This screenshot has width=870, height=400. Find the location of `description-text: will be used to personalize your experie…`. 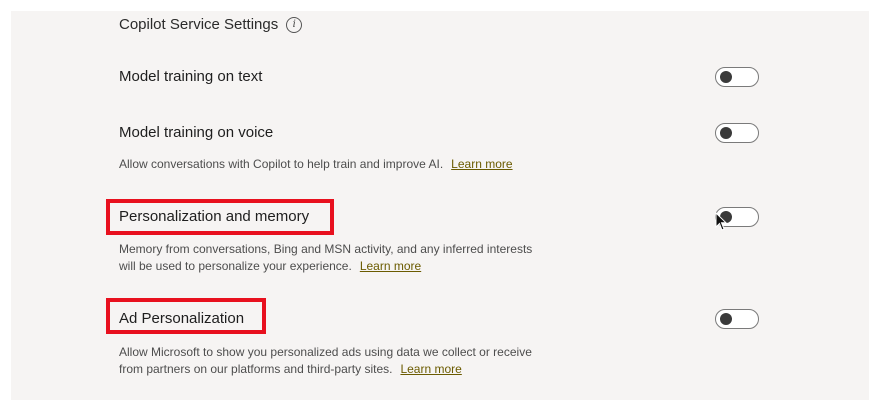

description-text: will be used to personalize your experie… is located at coordinates (235, 266).